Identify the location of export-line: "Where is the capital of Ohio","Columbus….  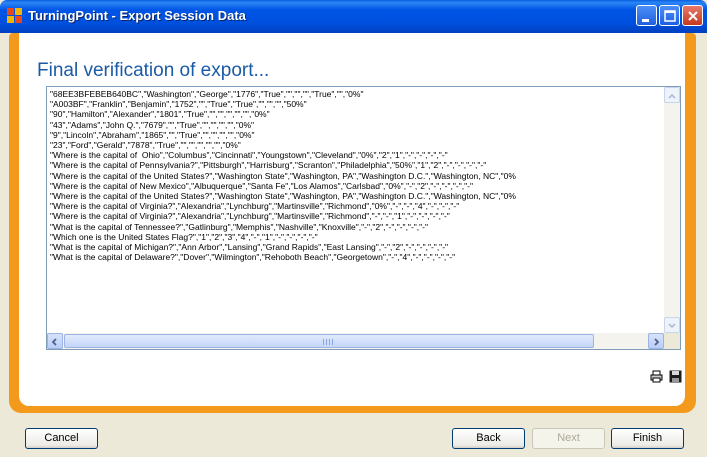
(249, 155).